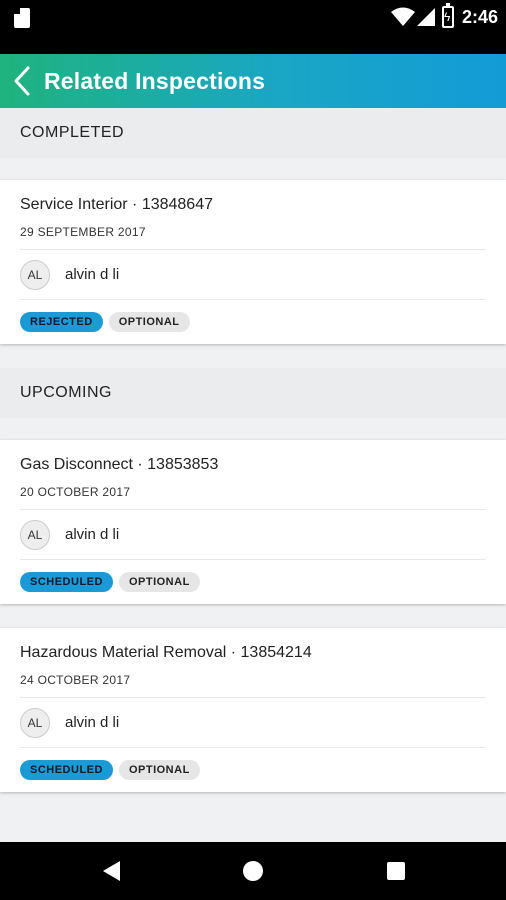 The width and height of the screenshot is (506, 900). What do you see at coordinates (396, 871) in the screenshot?
I see `nav-recents-icon` at bounding box center [396, 871].